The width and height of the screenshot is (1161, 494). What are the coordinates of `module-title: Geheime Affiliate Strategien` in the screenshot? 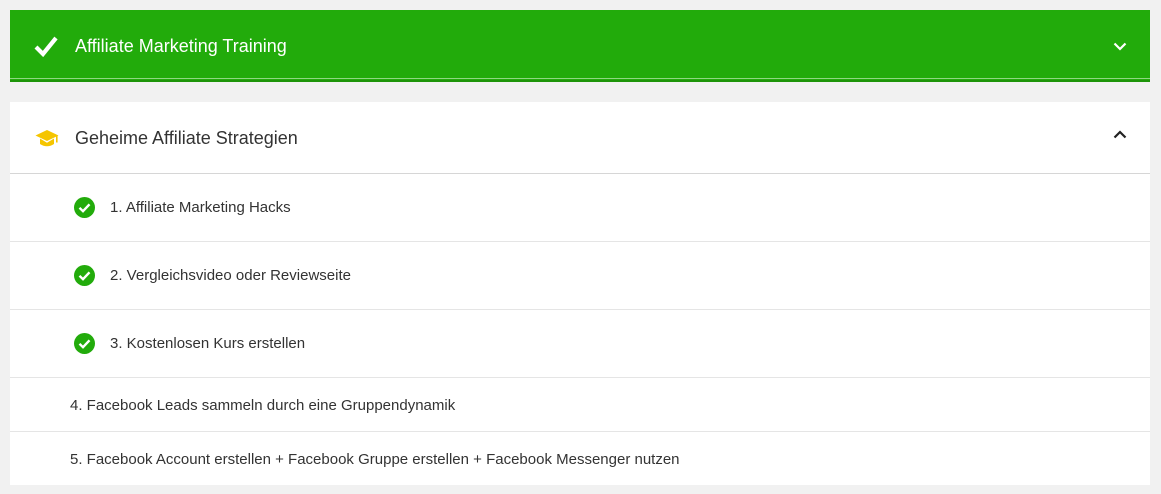 It's located at (186, 138).